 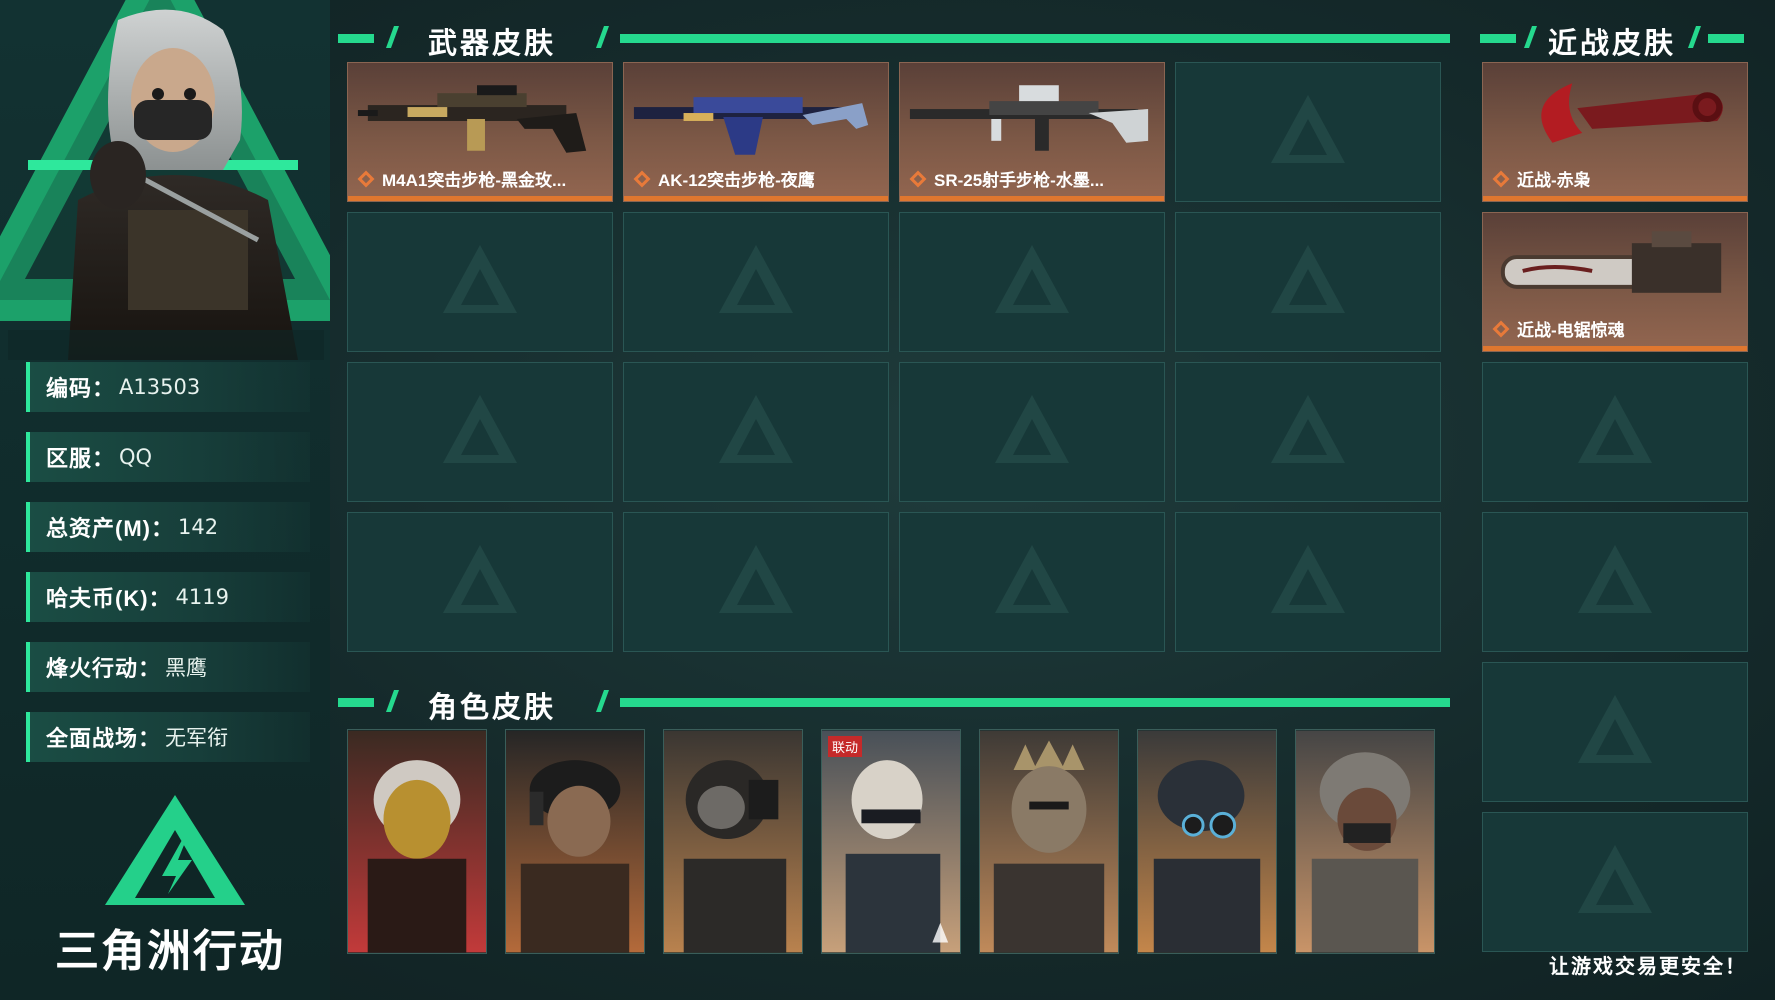 What do you see at coordinates (168, 527) in the screenshot?
I see `profile-field-total-assets: 总资产(M)： 142` at bounding box center [168, 527].